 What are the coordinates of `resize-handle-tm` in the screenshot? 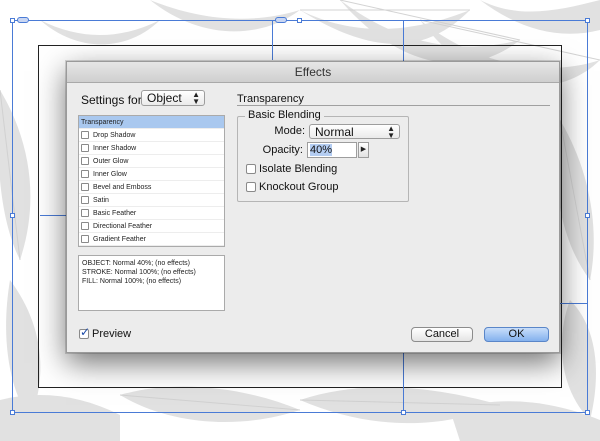 It's located at (299, 20).